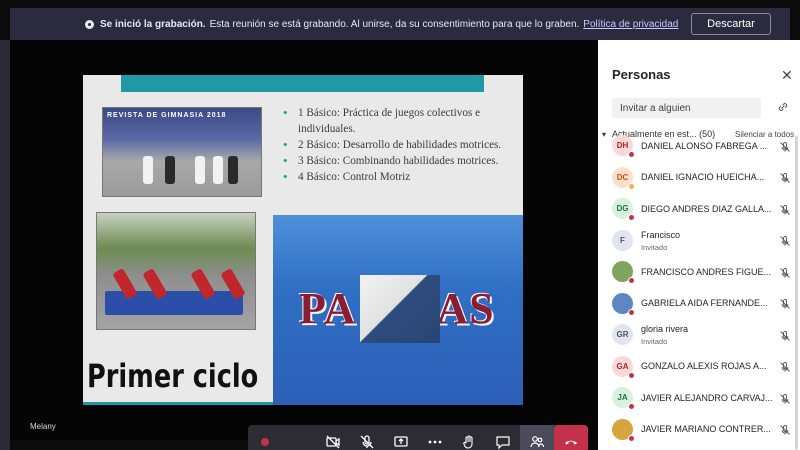 This screenshot has width=800, height=450. Describe the element at coordinates (167, 115) in the screenshot. I see `photo-sign: REVISTA DE GIMNASIA 2018` at that location.